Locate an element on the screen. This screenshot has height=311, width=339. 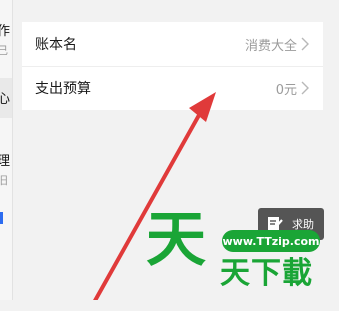
bottom-edge is located at coordinates (169, 305).